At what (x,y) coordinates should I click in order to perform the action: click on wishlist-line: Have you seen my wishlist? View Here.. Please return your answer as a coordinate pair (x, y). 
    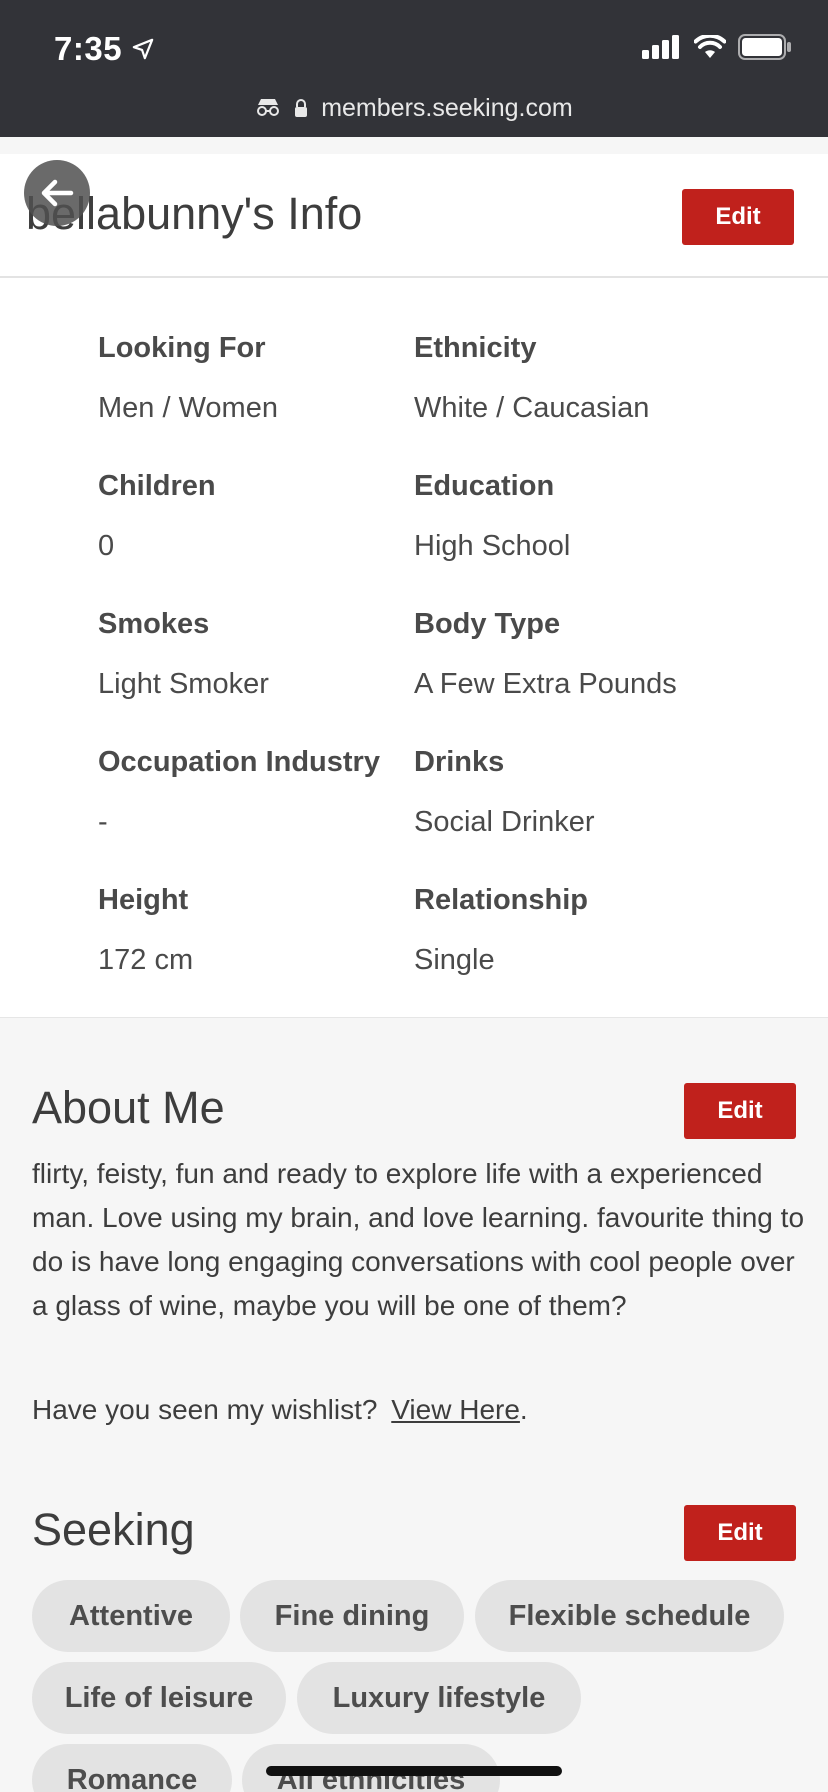
    Looking at the image, I should click on (280, 1410).